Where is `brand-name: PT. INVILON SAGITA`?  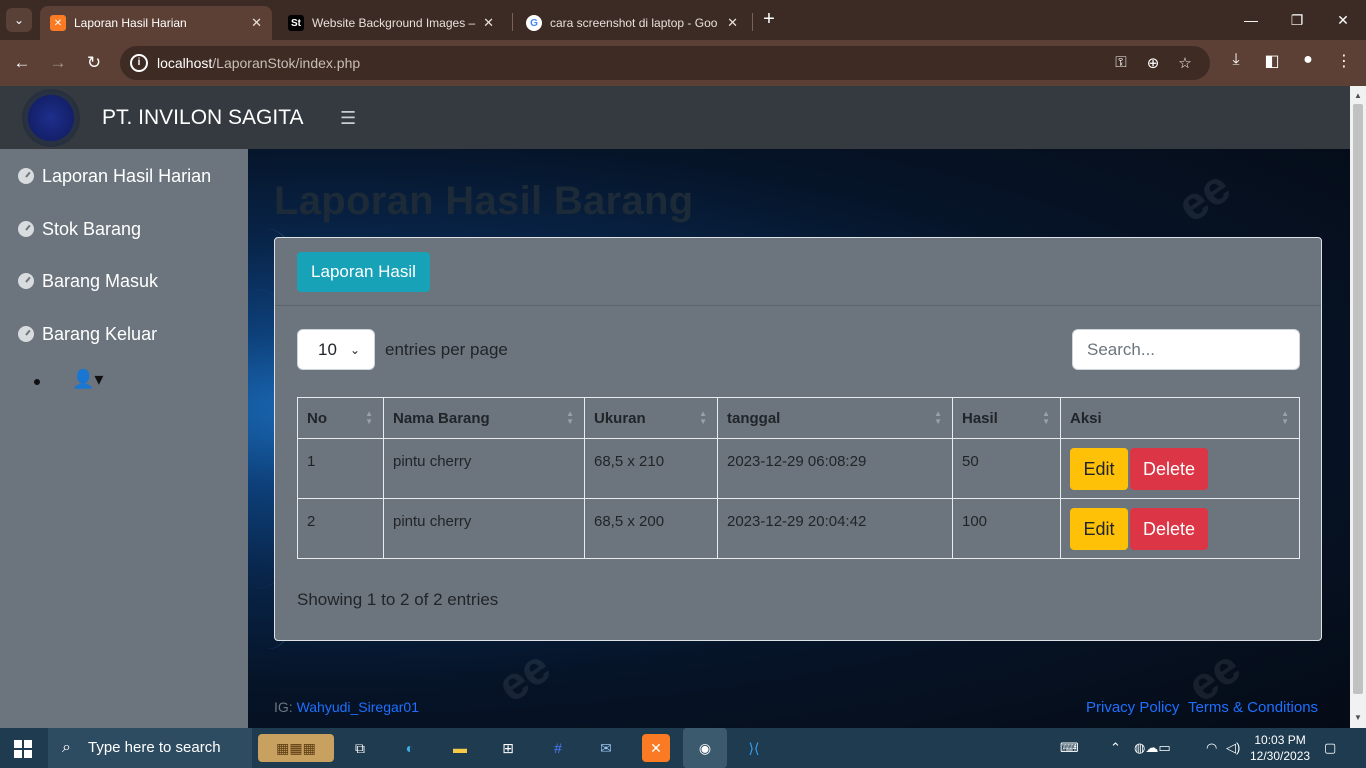 brand-name: PT. INVILON SAGITA is located at coordinates (203, 118).